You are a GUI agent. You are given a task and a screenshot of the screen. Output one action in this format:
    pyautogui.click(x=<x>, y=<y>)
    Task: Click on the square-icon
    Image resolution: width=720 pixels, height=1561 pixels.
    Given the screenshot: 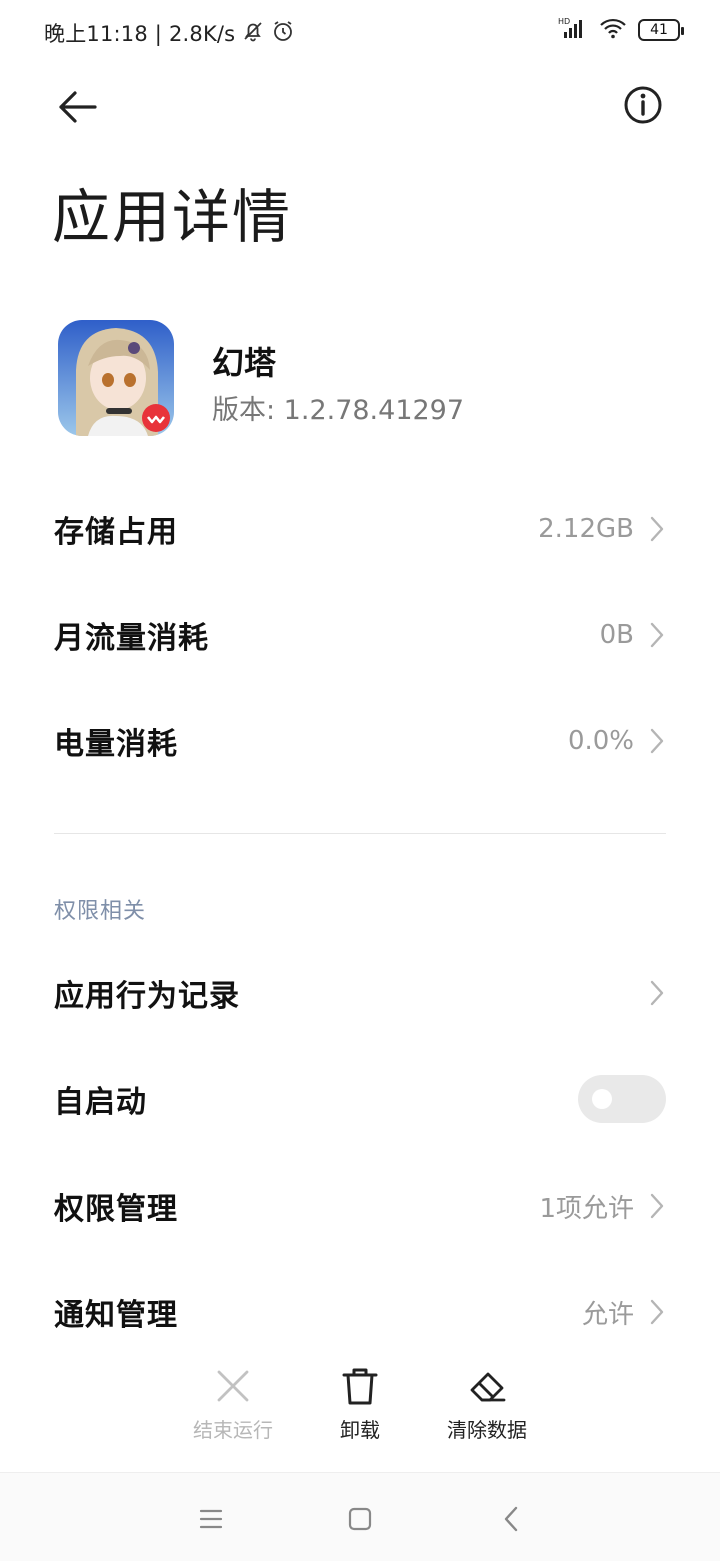 What is the action you would take?
    pyautogui.click(x=360, y=1519)
    